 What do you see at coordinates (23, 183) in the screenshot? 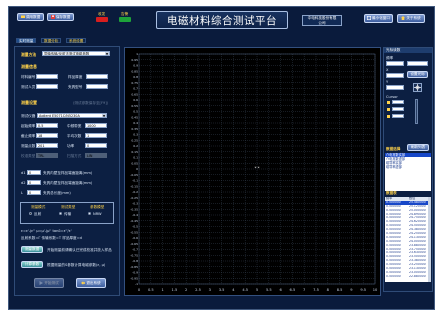
I see `d2-label: d2` at bounding box center [23, 183].